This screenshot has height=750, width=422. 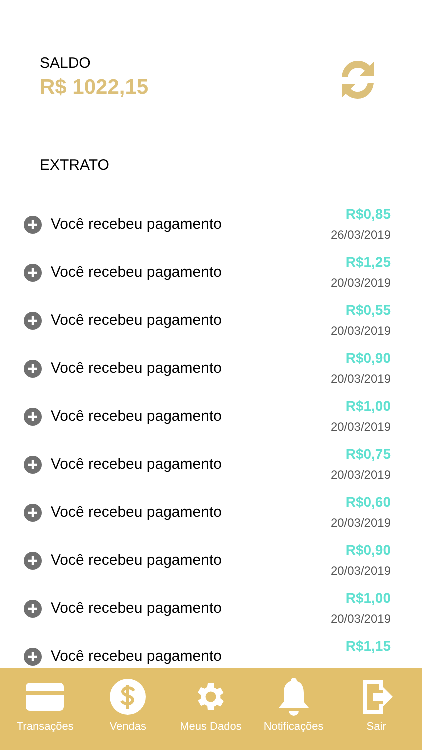 I want to click on tab-item: Meus Dados, so click(x=211, y=706).